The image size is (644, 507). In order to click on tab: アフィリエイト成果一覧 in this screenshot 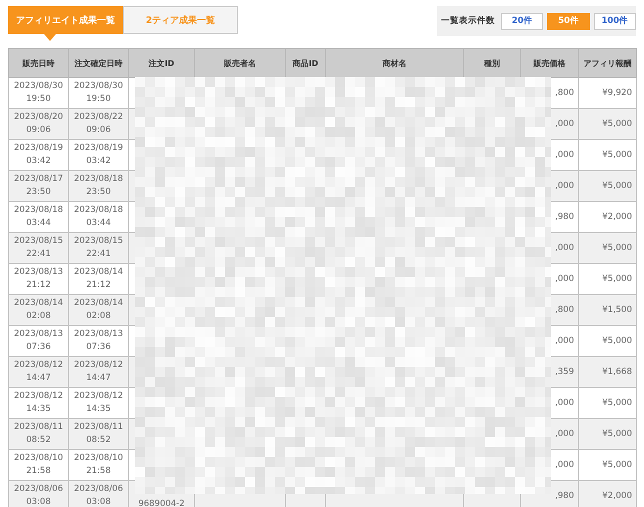, I will do `click(65, 20)`.